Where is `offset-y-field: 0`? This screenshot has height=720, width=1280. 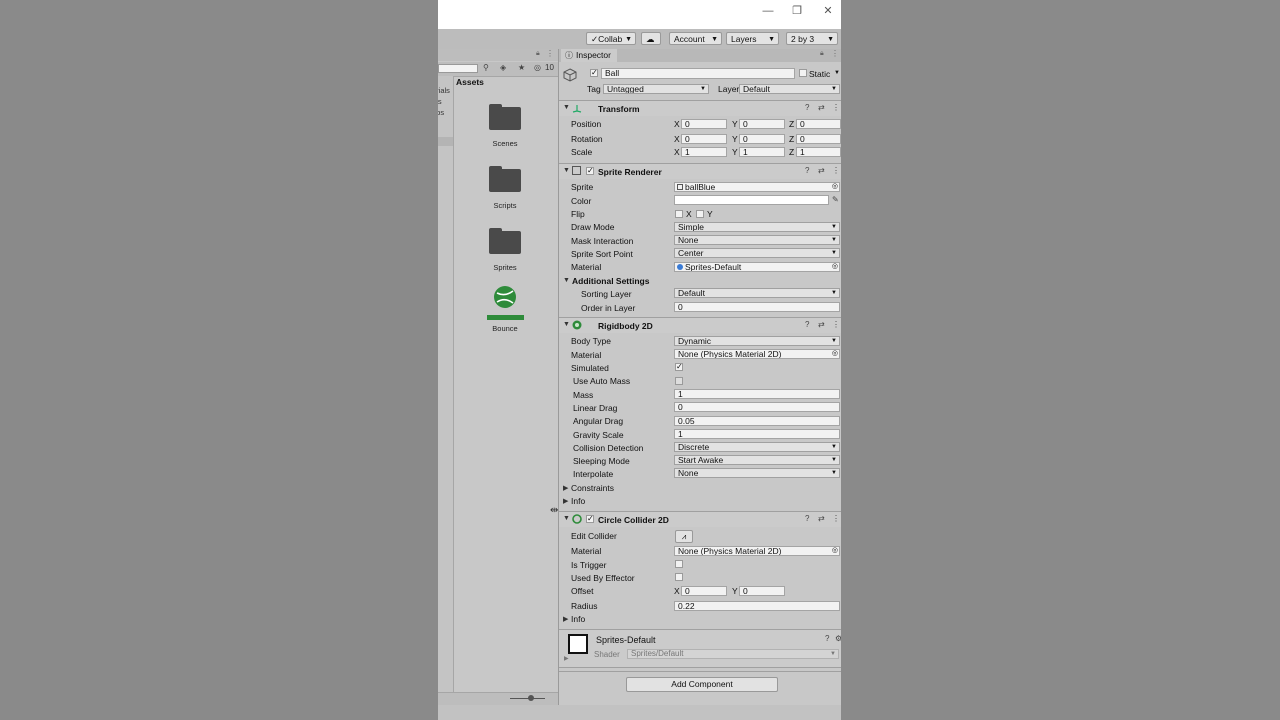 offset-y-field: 0 is located at coordinates (762, 591).